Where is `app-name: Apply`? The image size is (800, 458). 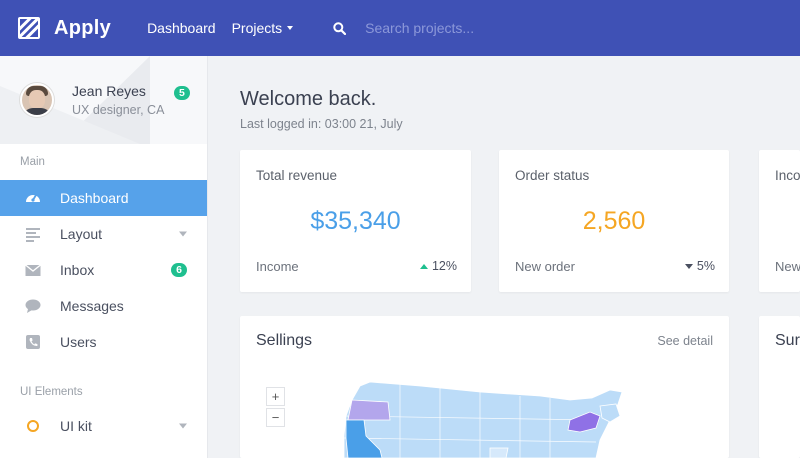 app-name: Apply is located at coordinates (83, 27).